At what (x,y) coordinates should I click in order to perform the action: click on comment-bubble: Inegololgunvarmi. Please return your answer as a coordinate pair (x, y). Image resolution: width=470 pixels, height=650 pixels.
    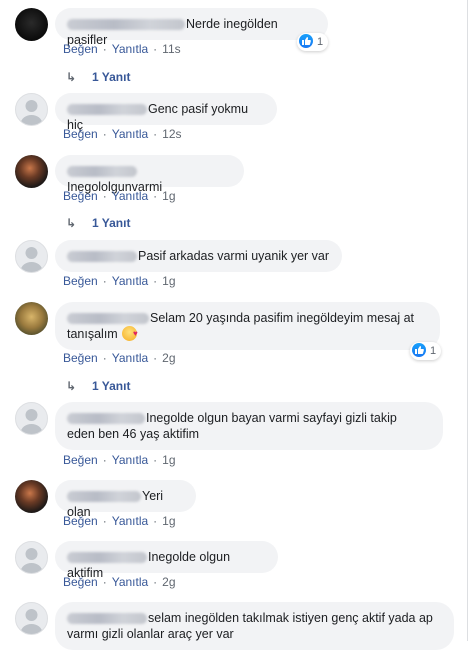
    Looking at the image, I should click on (149, 174).